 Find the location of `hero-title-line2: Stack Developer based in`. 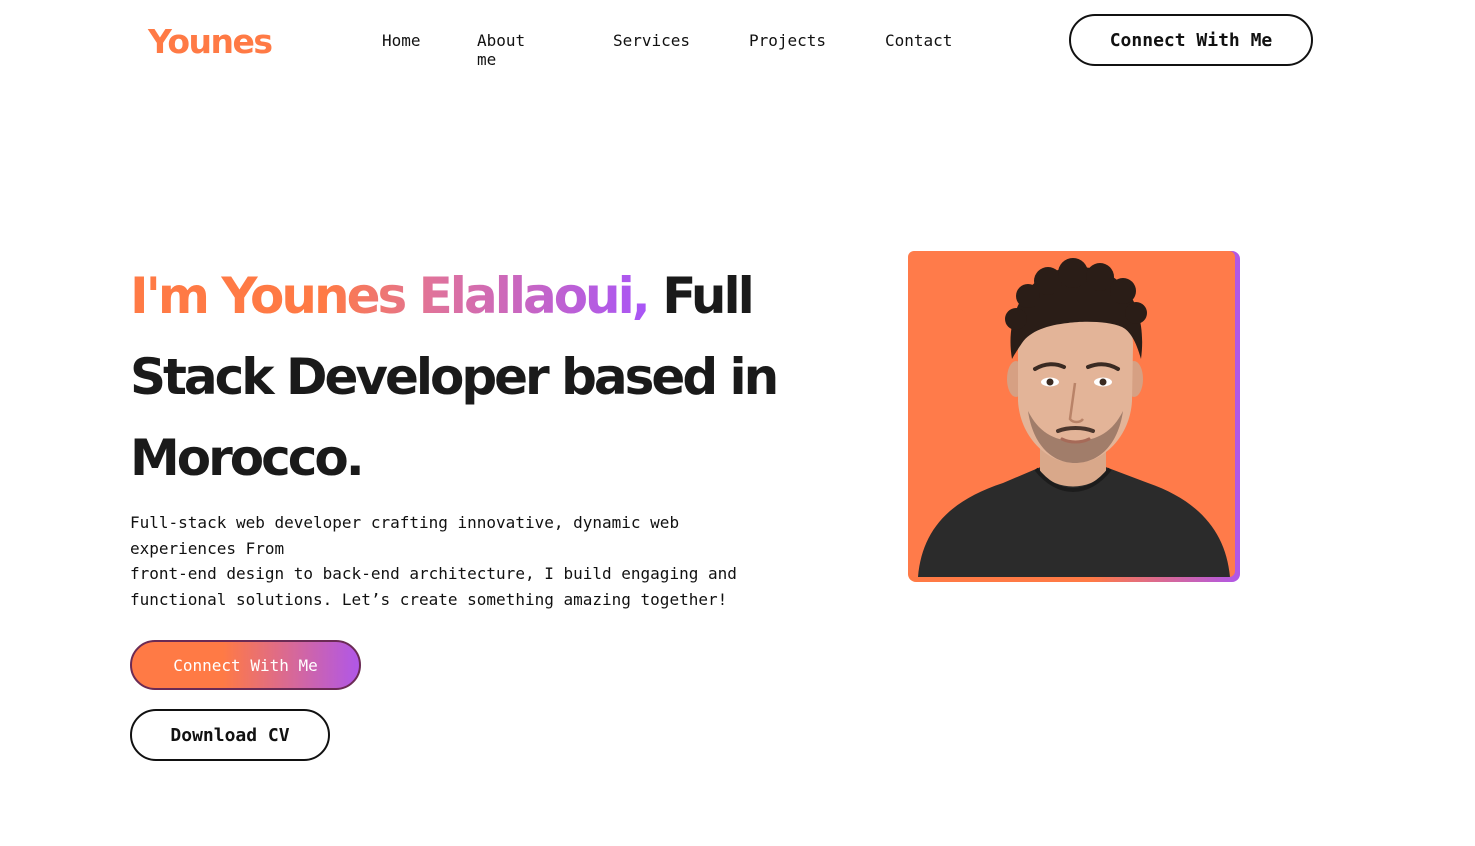

hero-title-line2: Stack Developer based in is located at coordinates (454, 377).